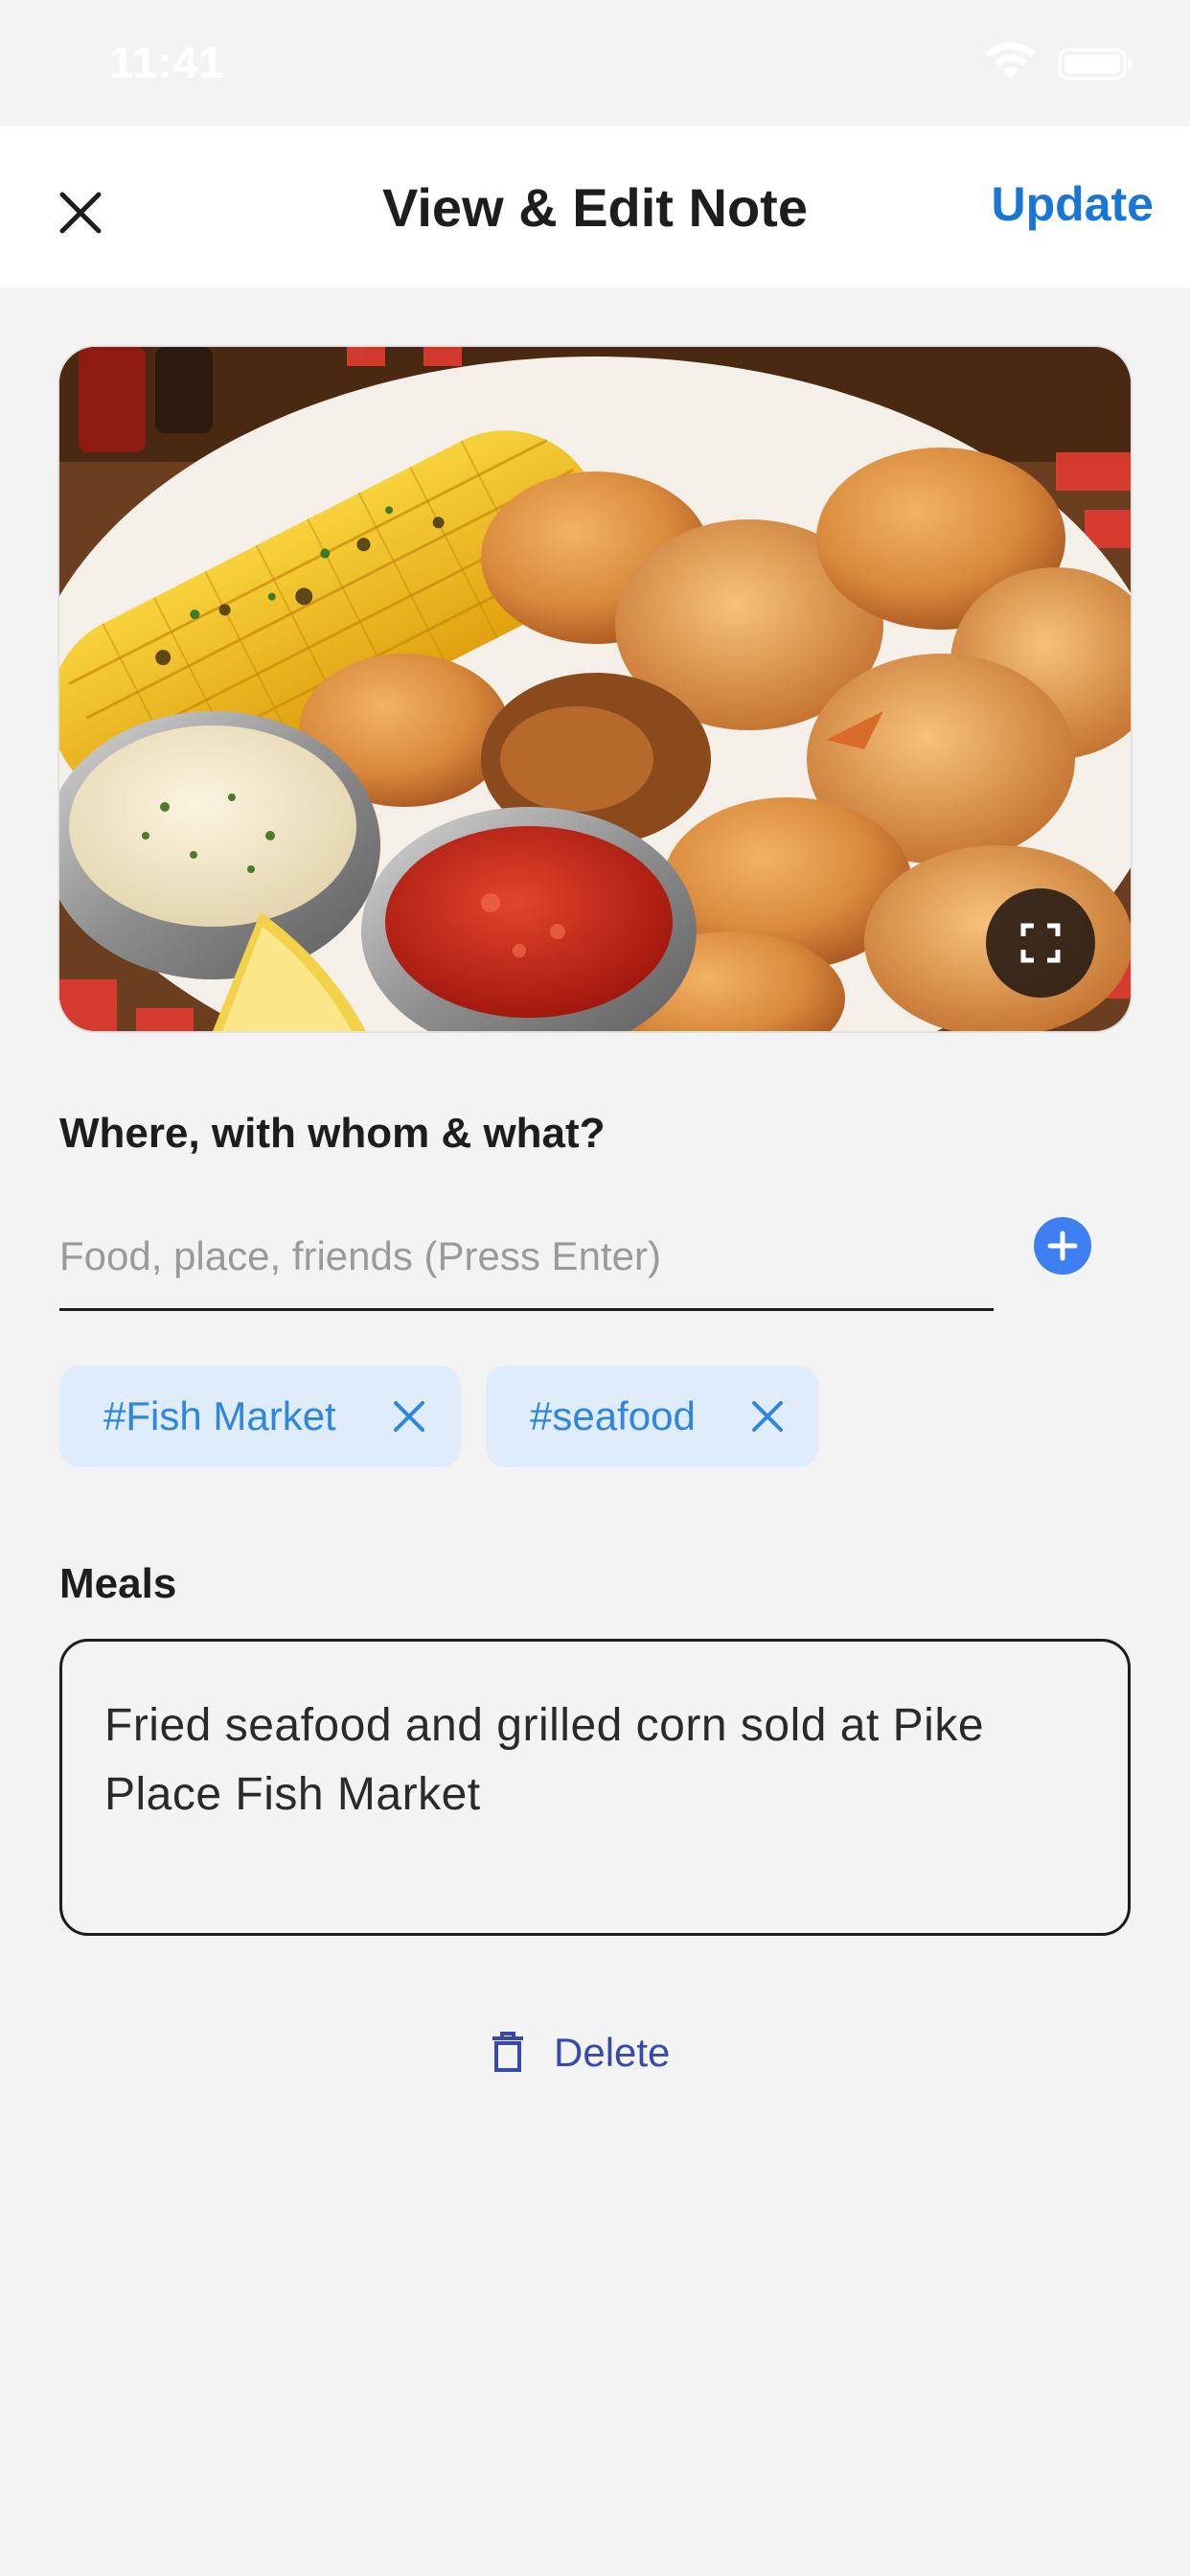  What do you see at coordinates (612, 2052) in the screenshot?
I see `delete-label: Delete` at bounding box center [612, 2052].